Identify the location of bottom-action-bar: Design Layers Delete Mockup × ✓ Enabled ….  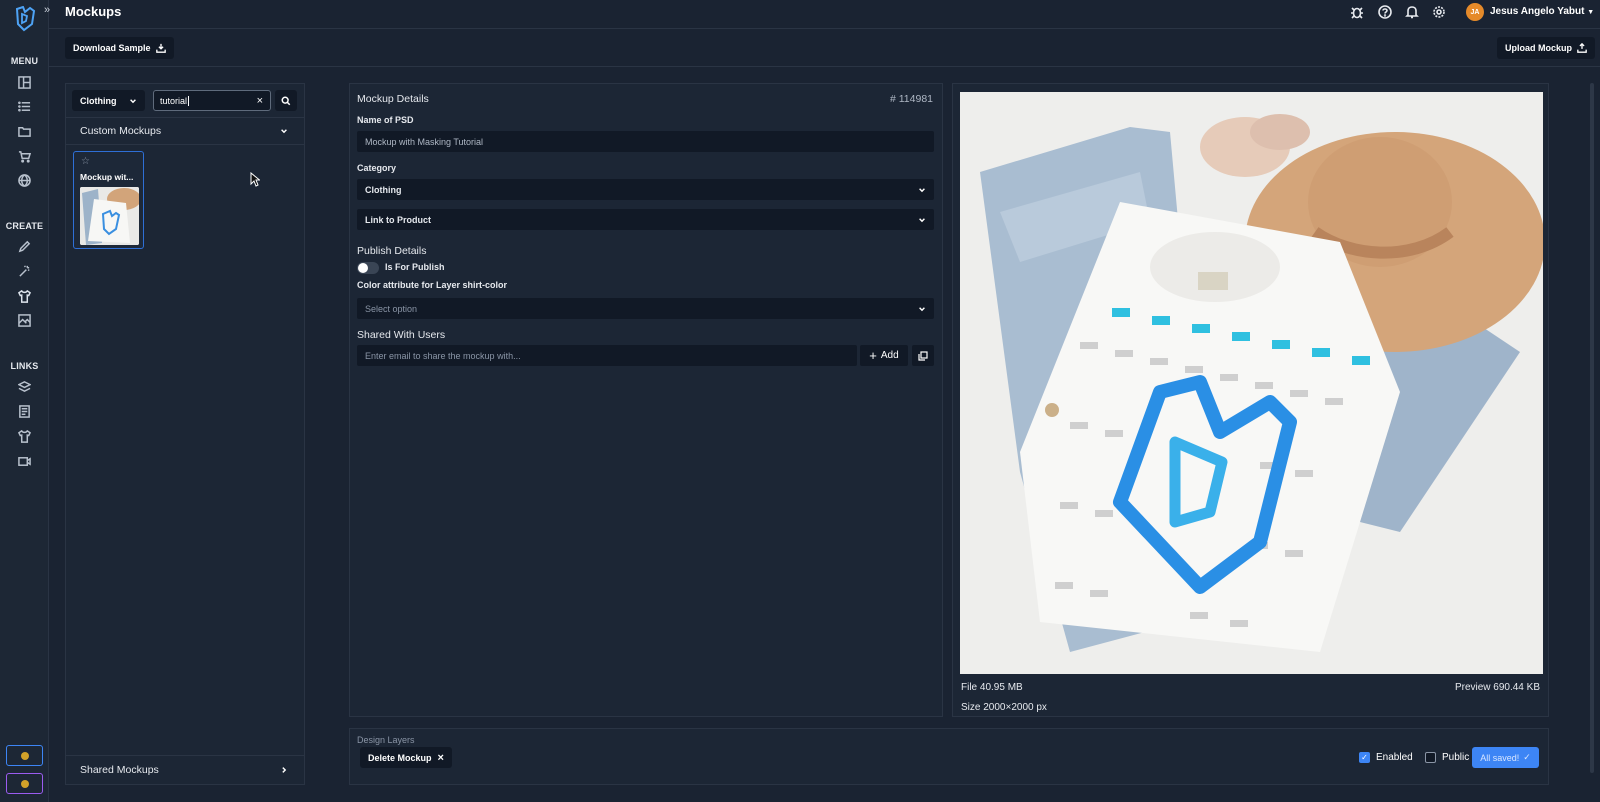
(949, 756).